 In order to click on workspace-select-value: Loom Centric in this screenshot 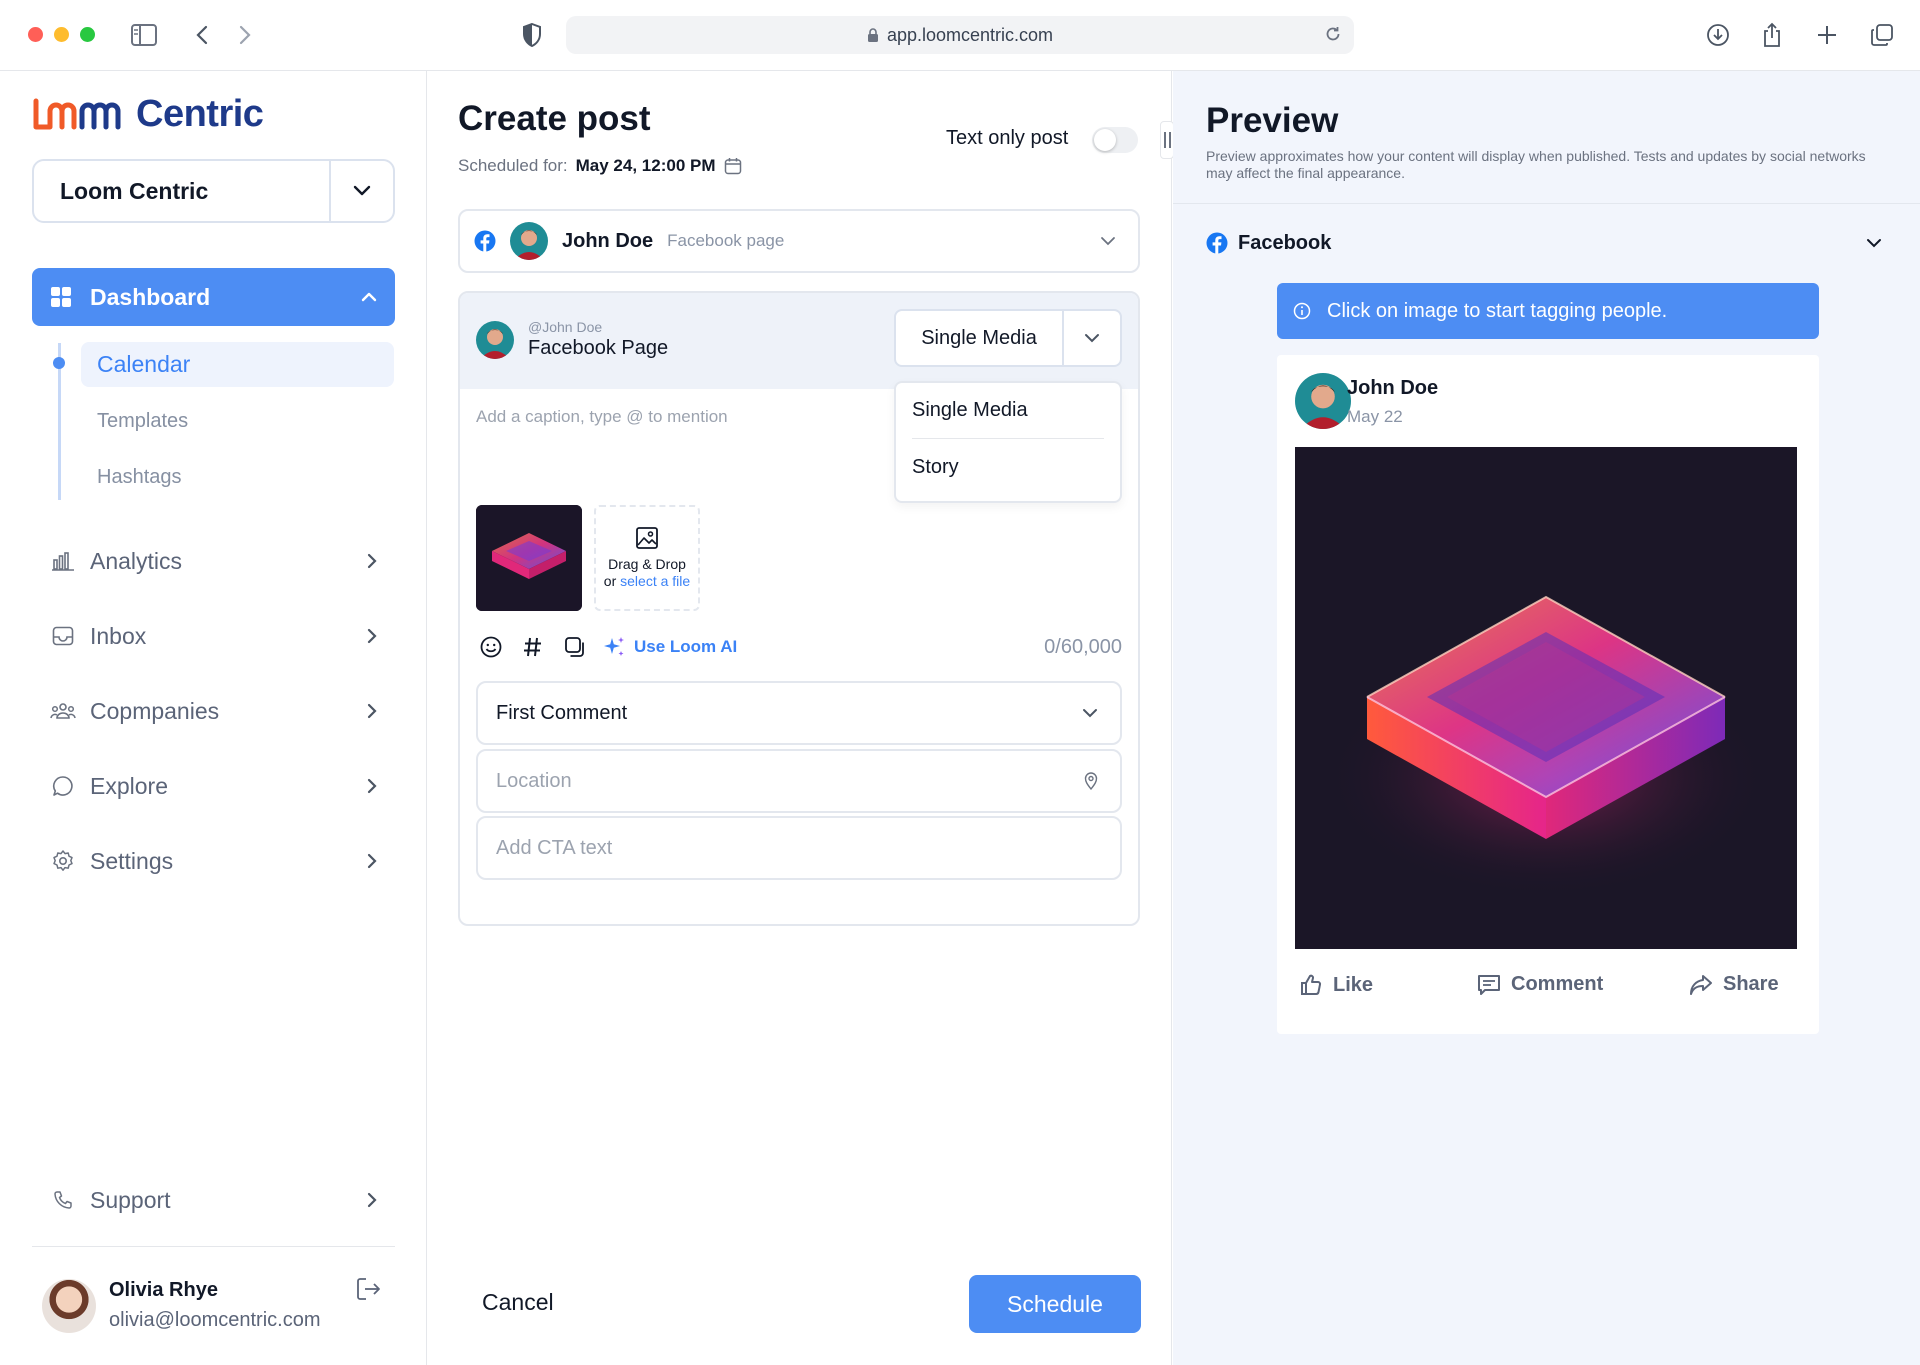, I will do `click(134, 190)`.